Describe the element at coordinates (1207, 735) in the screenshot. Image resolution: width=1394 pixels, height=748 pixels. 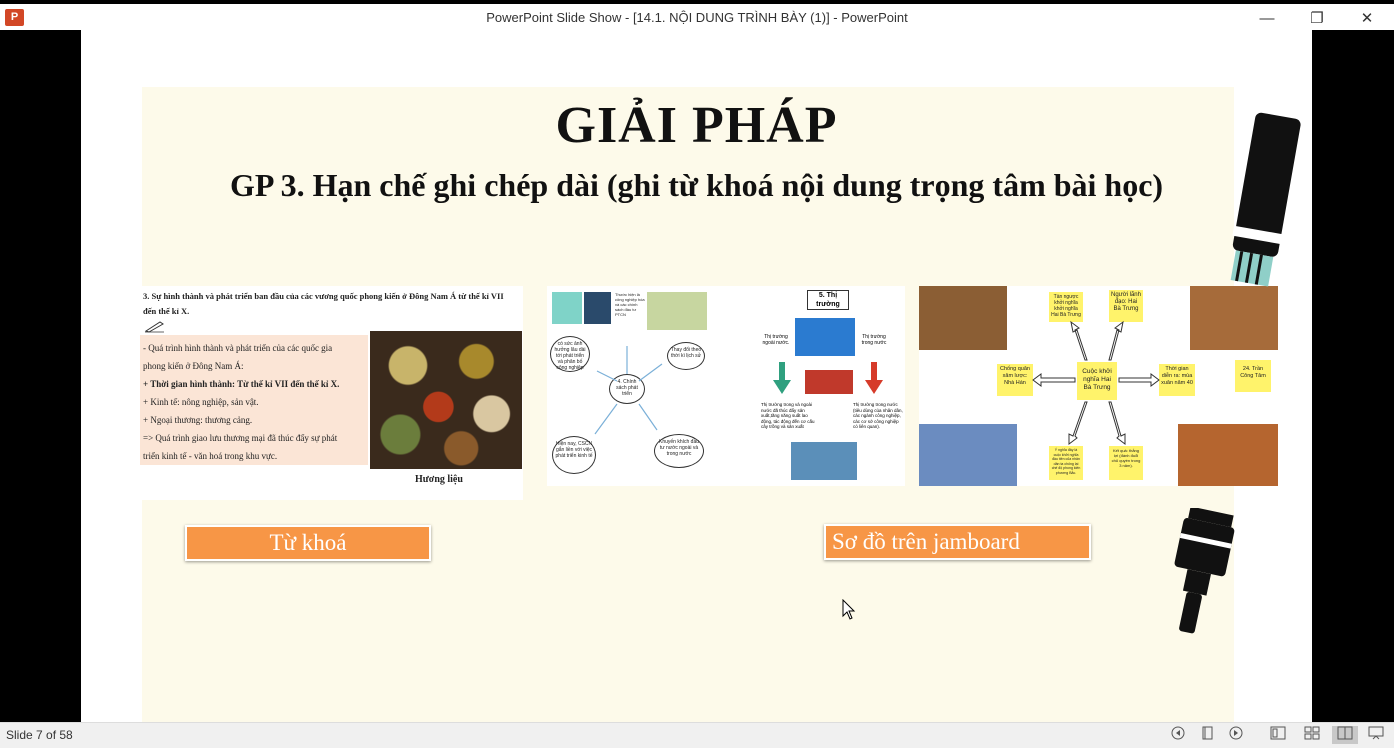
I see `slide-menu-icon` at that location.